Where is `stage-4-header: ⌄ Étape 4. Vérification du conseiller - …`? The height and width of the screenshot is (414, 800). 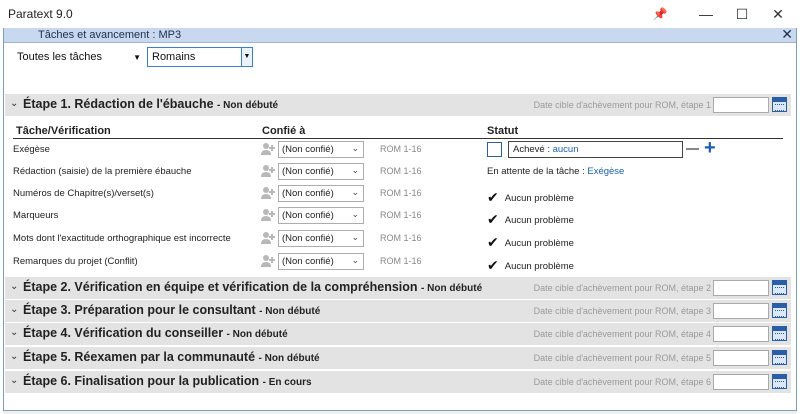
stage-4-header: ⌄ Étape 4. Vérification du conseiller - … is located at coordinates (398, 334).